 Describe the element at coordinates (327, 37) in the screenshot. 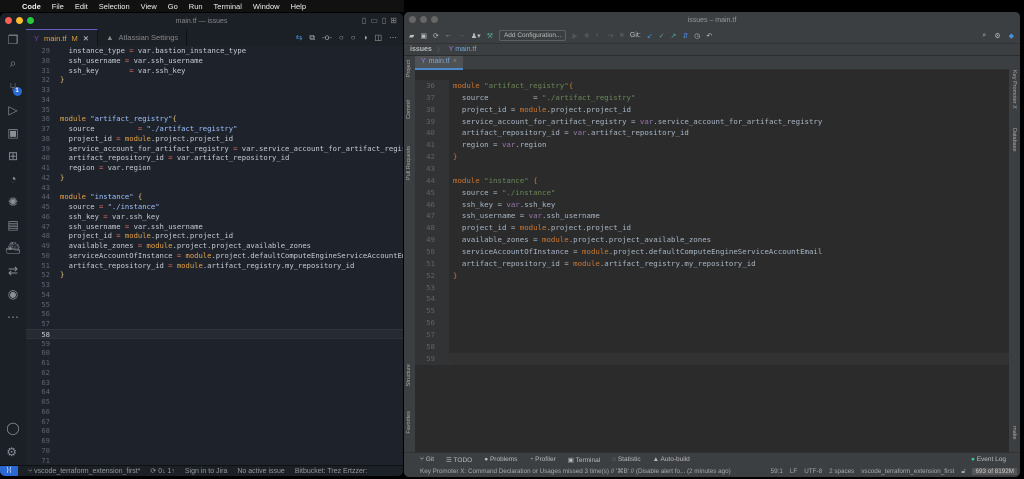

I see `commit-icon: -o-` at that location.